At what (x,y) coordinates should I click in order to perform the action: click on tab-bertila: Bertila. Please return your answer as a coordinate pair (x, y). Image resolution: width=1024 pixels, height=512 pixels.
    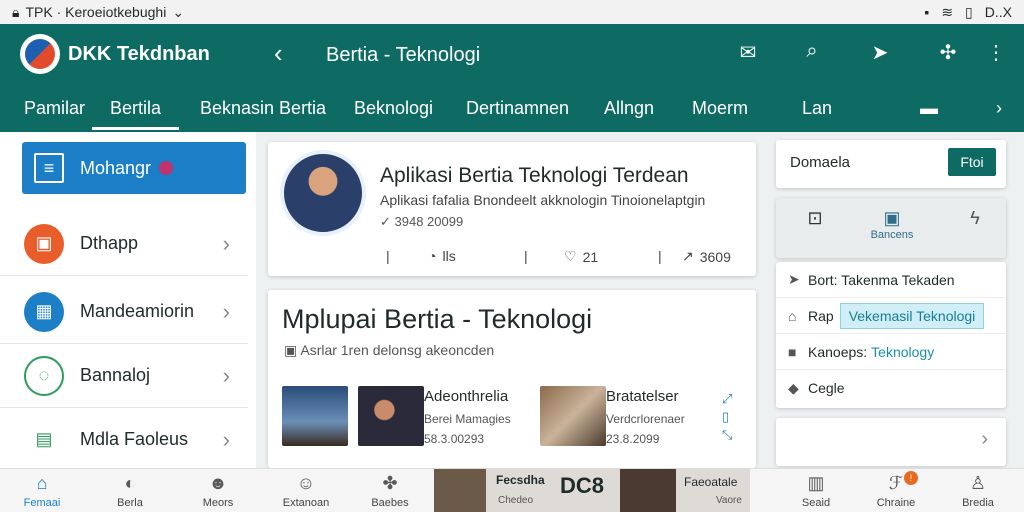
    Looking at the image, I should click on (136, 114).